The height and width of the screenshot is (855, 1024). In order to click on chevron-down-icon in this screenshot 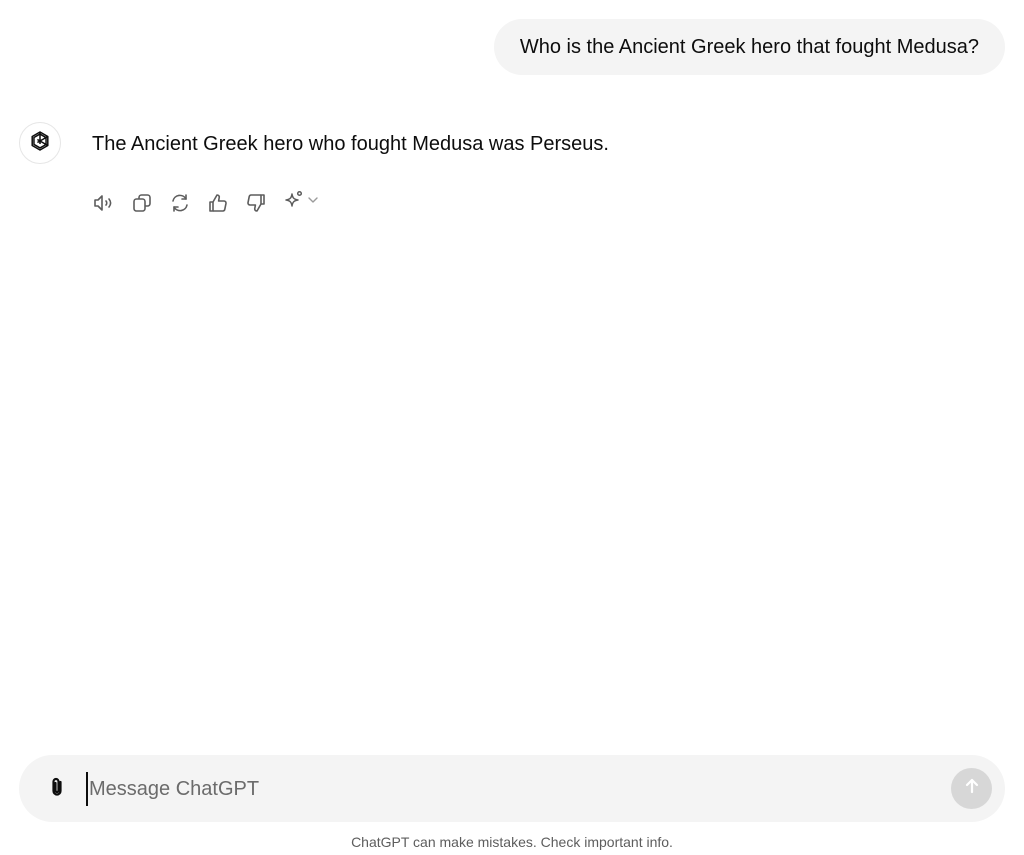, I will do `click(313, 202)`.